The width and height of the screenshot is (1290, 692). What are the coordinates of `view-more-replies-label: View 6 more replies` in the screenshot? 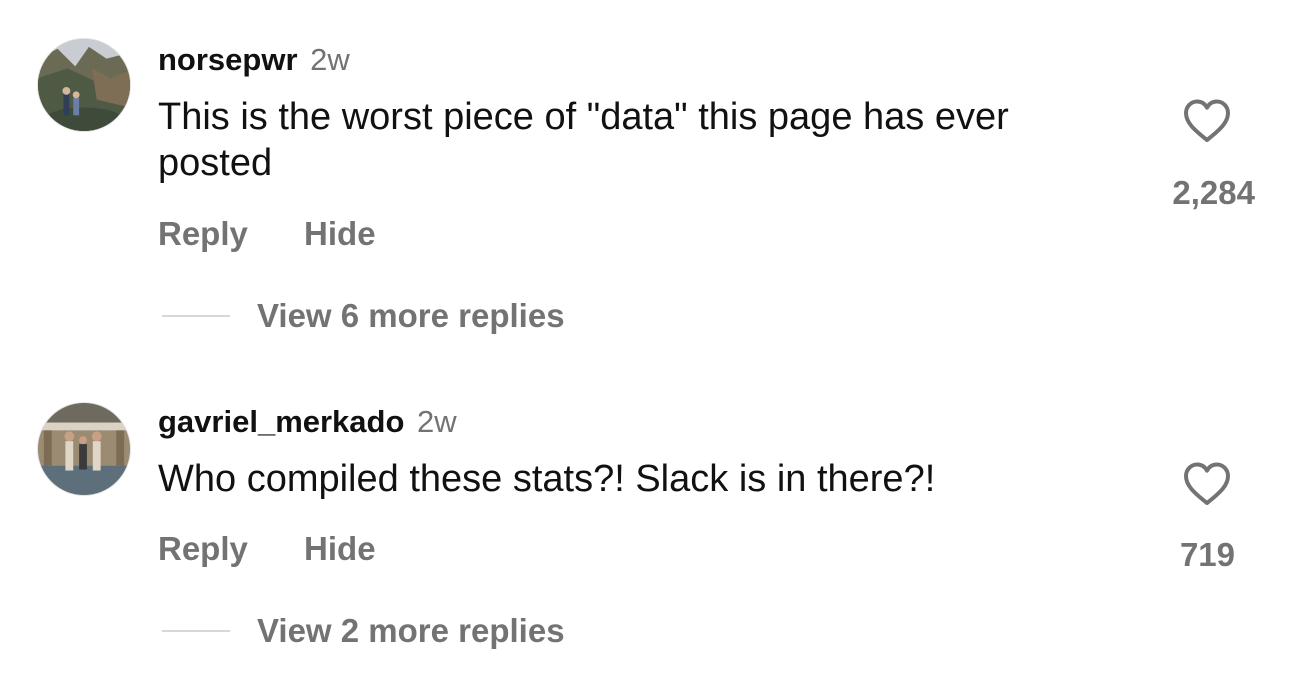 It's located at (411, 315).